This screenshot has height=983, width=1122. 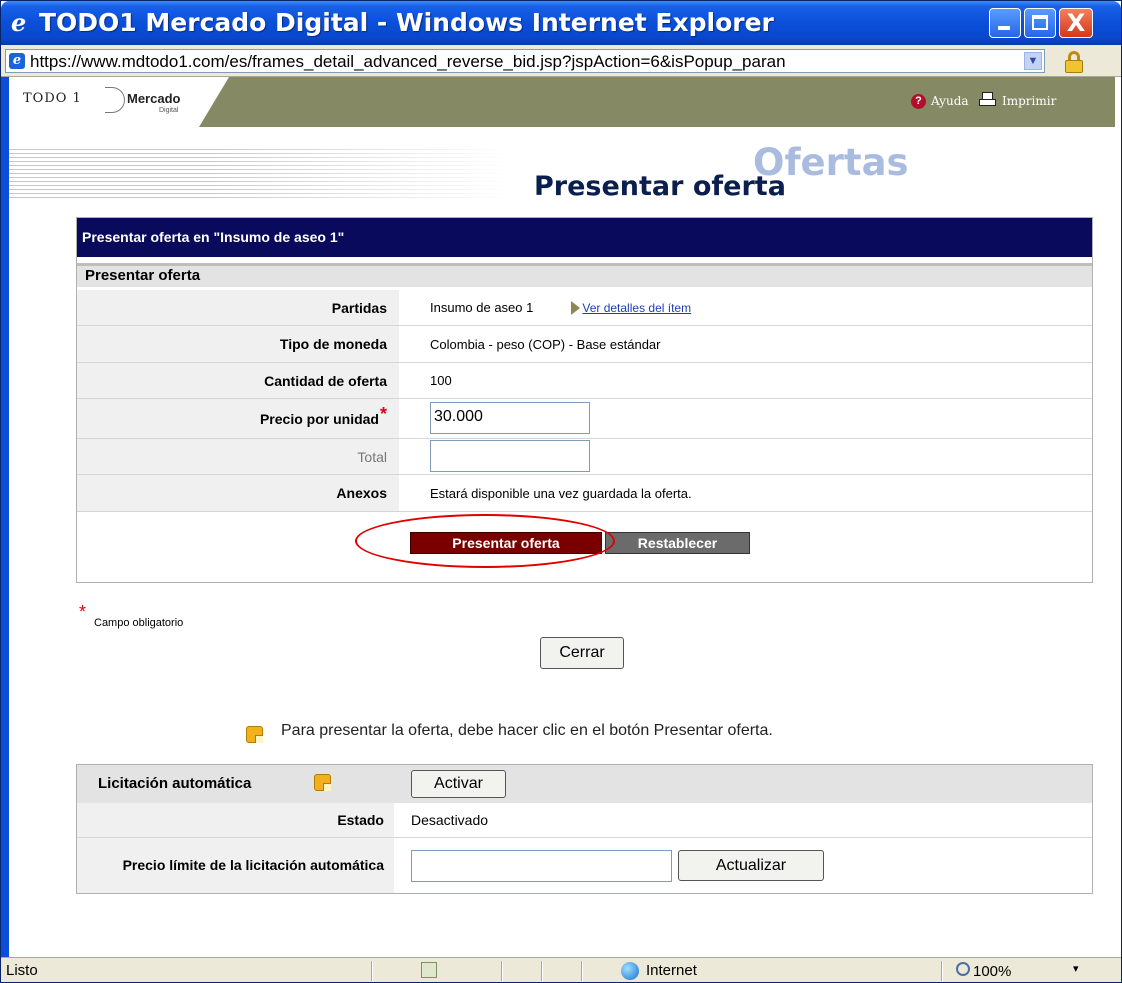 What do you see at coordinates (429, 970) in the screenshot?
I see `popup-icon` at bounding box center [429, 970].